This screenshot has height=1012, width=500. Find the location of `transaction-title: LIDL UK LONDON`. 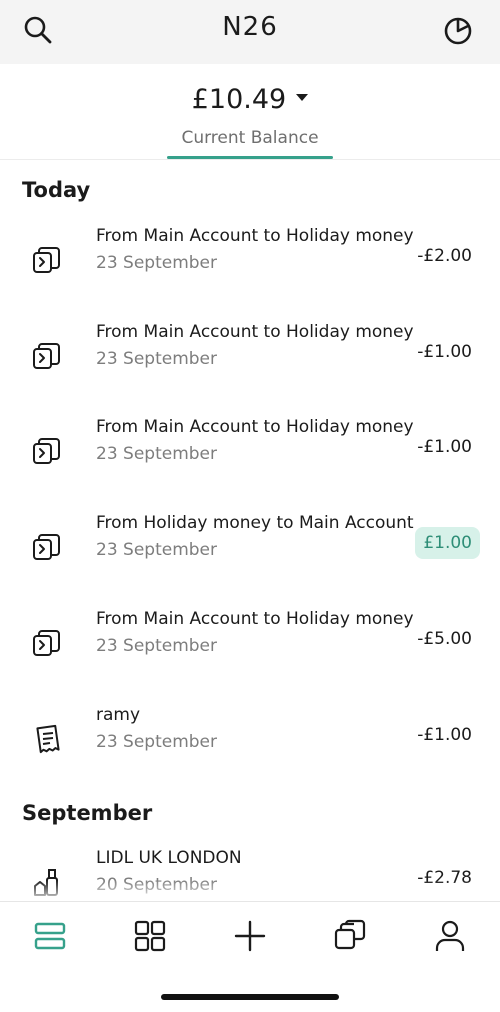

transaction-title: LIDL UK LONDON is located at coordinates (169, 858).